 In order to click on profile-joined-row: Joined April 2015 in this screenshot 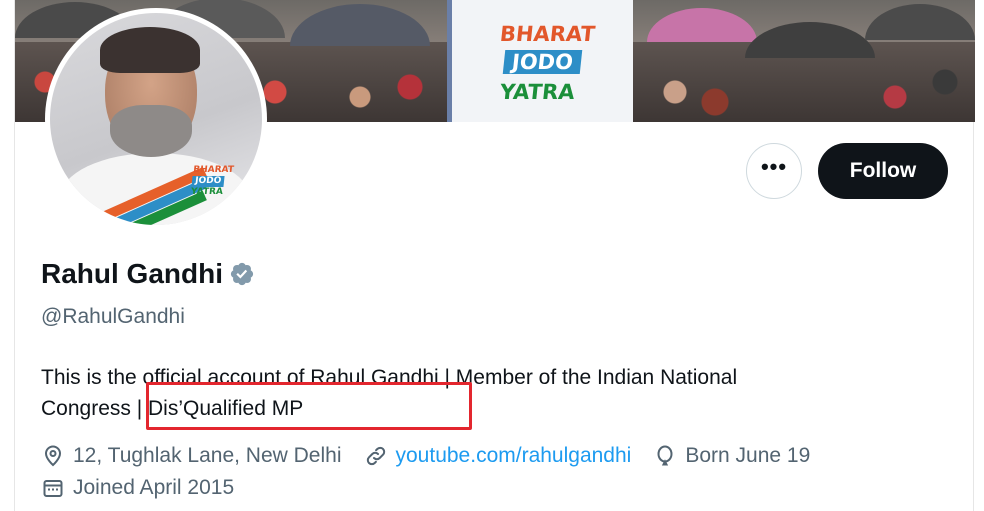, I will do `click(148, 488)`.